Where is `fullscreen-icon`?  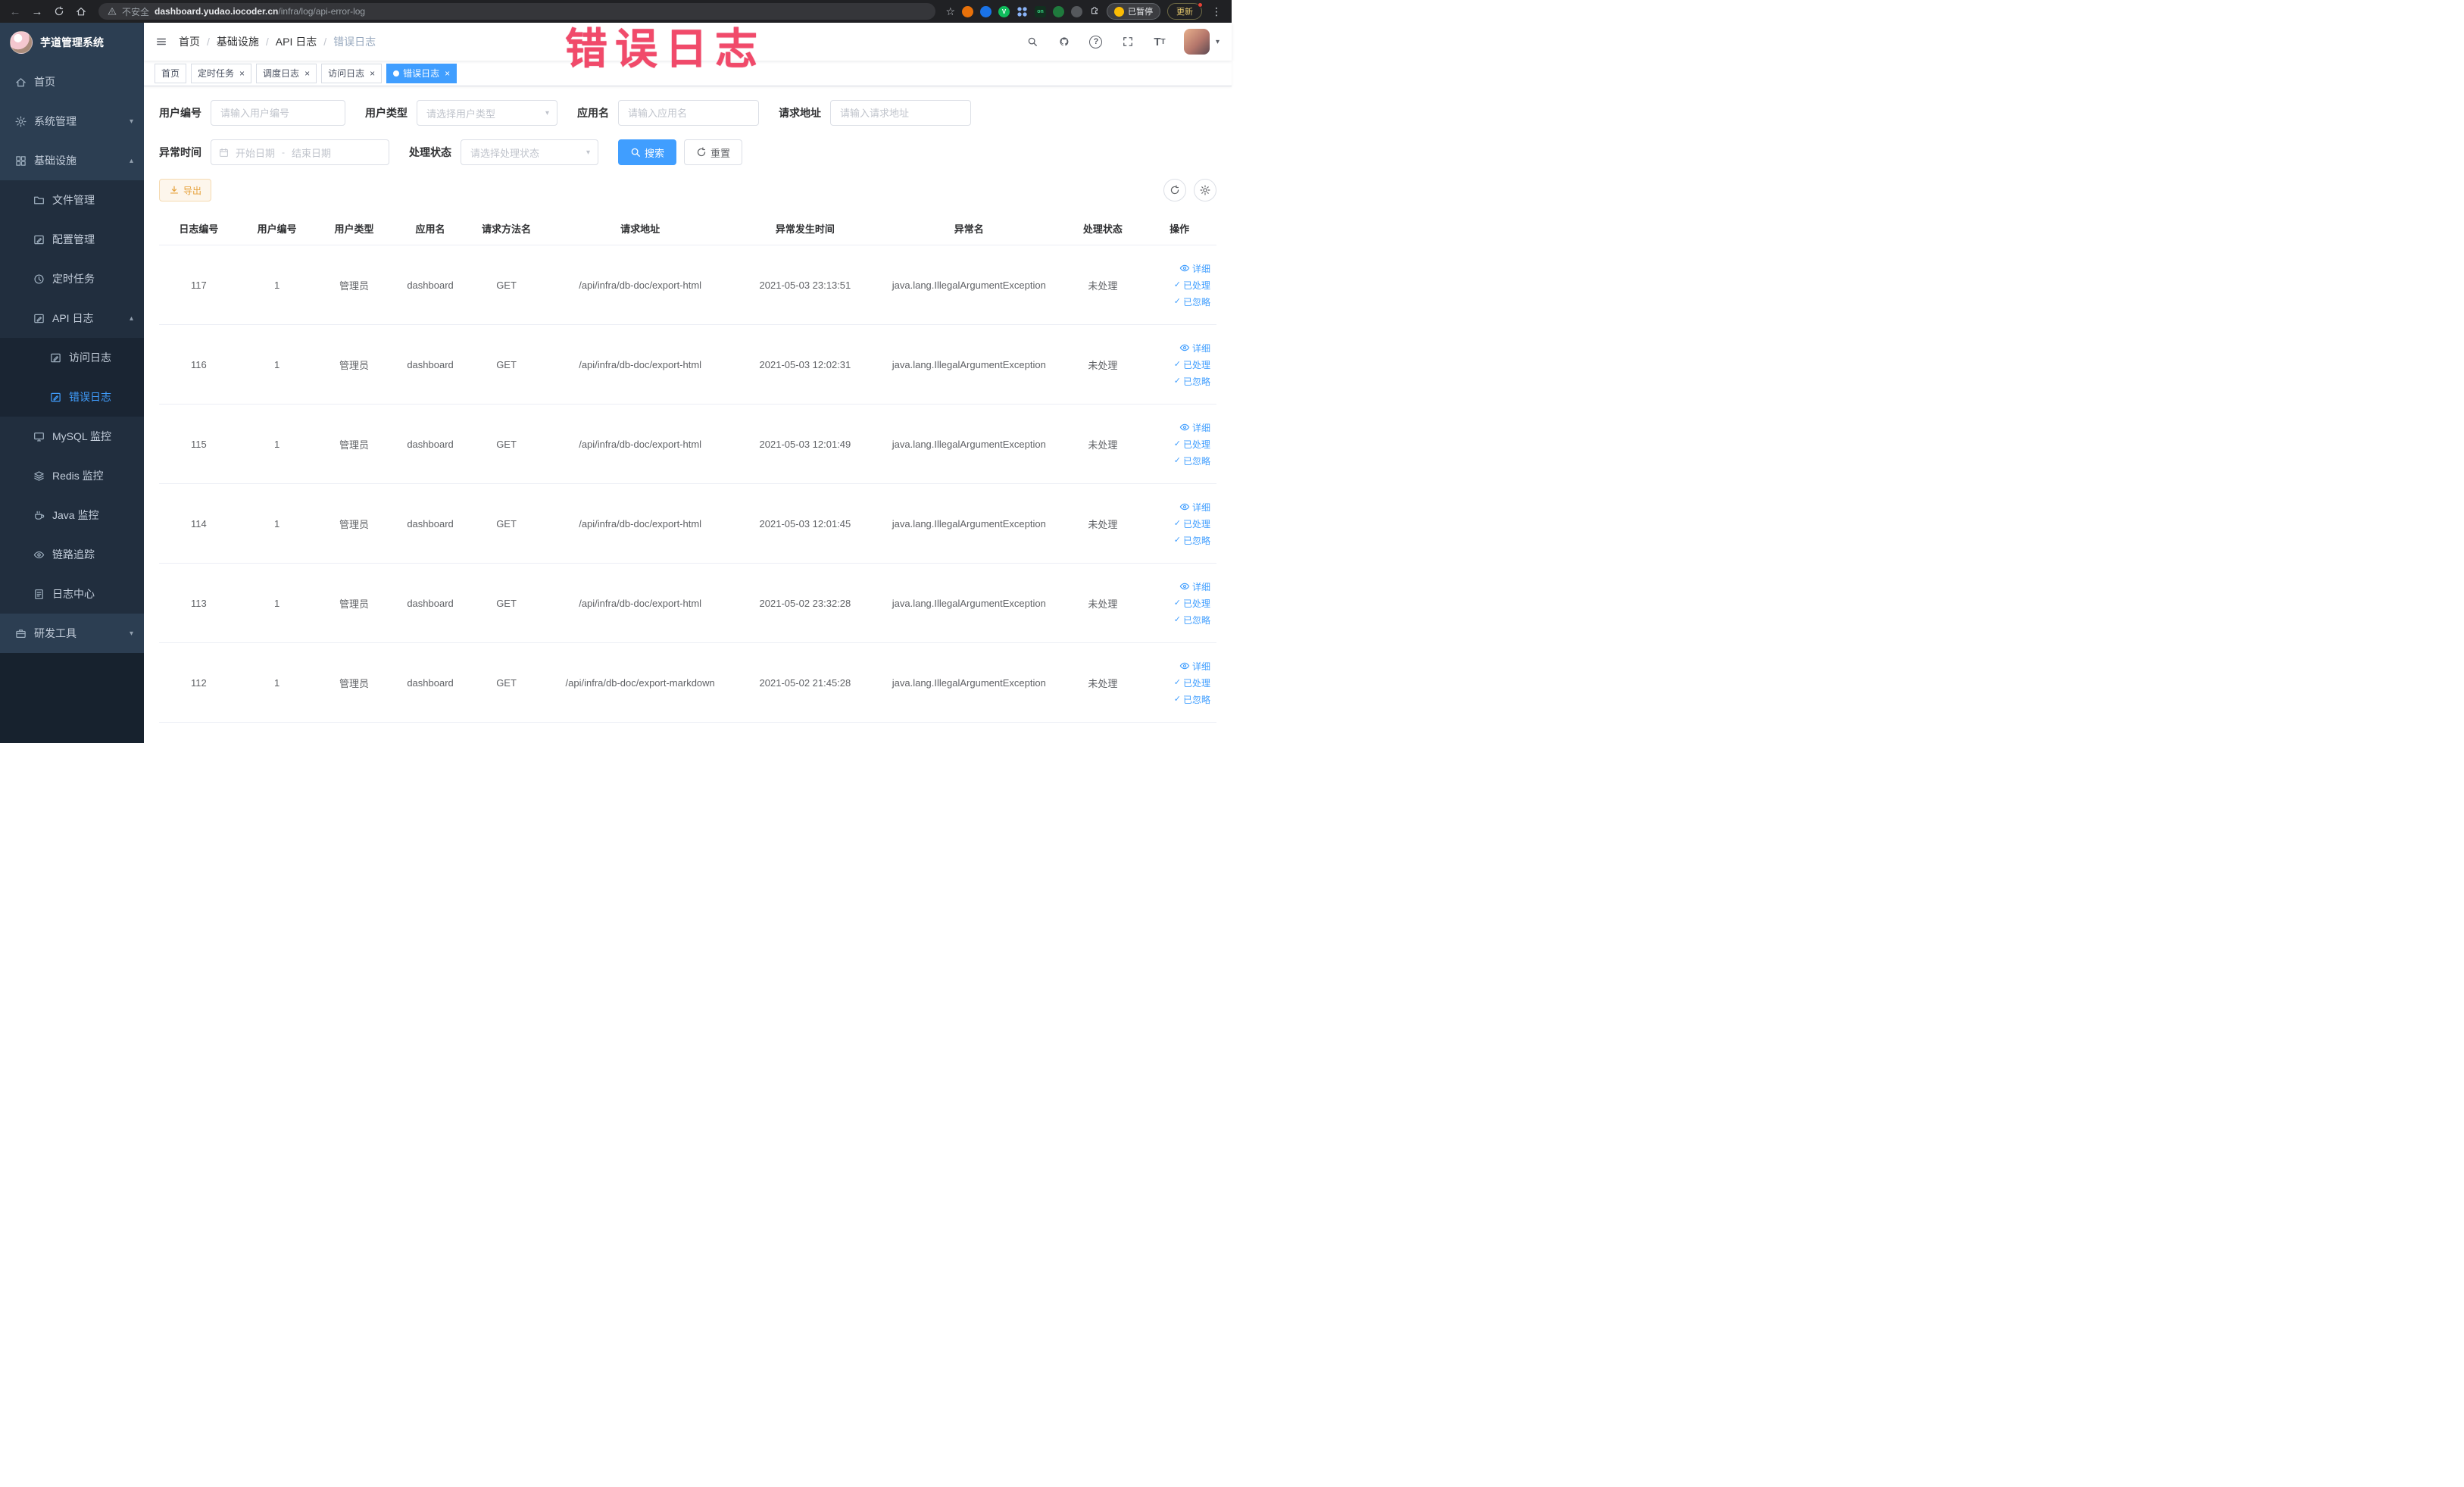
fullscreen-icon is located at coordinates (1127, 41).